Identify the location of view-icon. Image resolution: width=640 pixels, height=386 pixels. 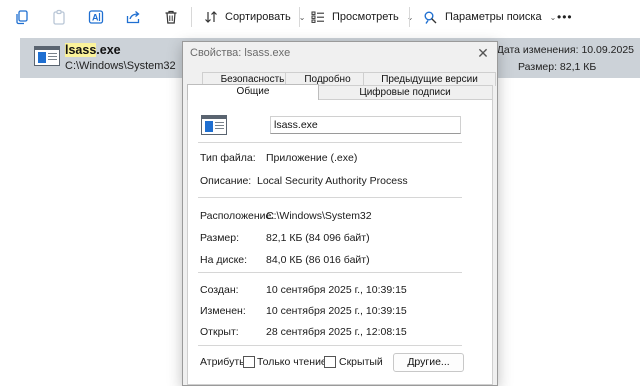
(317, 17).